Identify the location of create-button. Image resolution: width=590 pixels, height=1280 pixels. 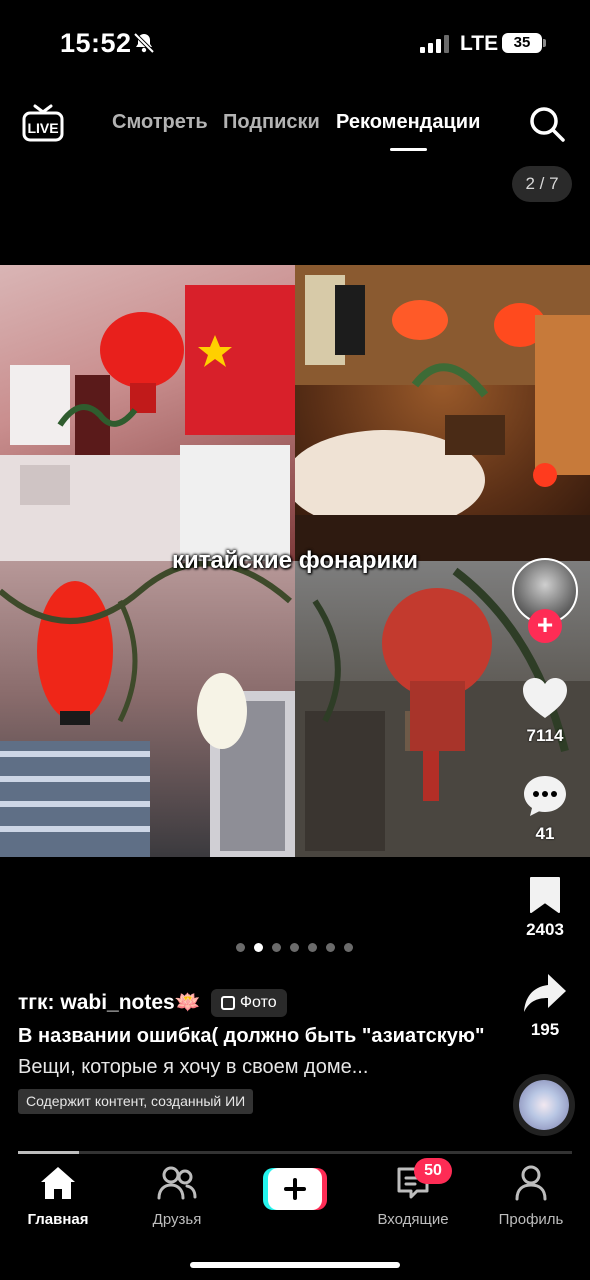
(295, 1189).